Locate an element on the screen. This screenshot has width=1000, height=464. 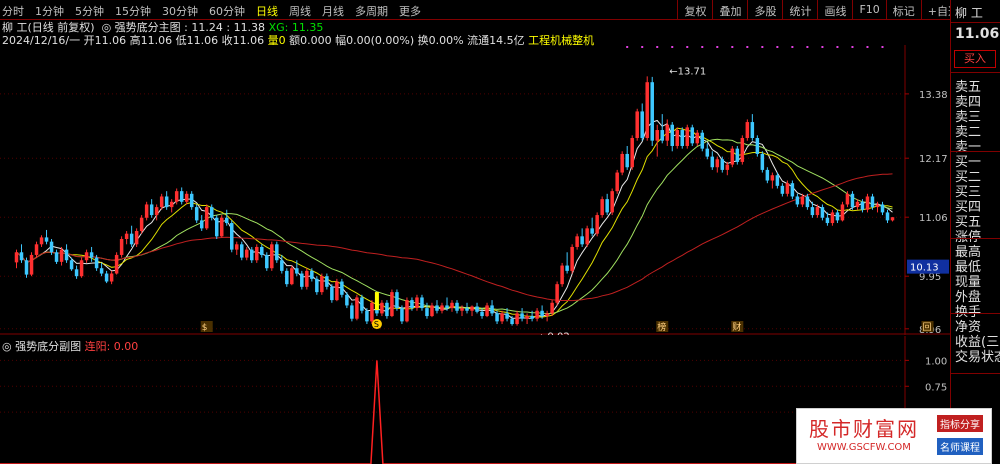
watermark-tag-share: 指标分享 is located at coordinates (960, 423).